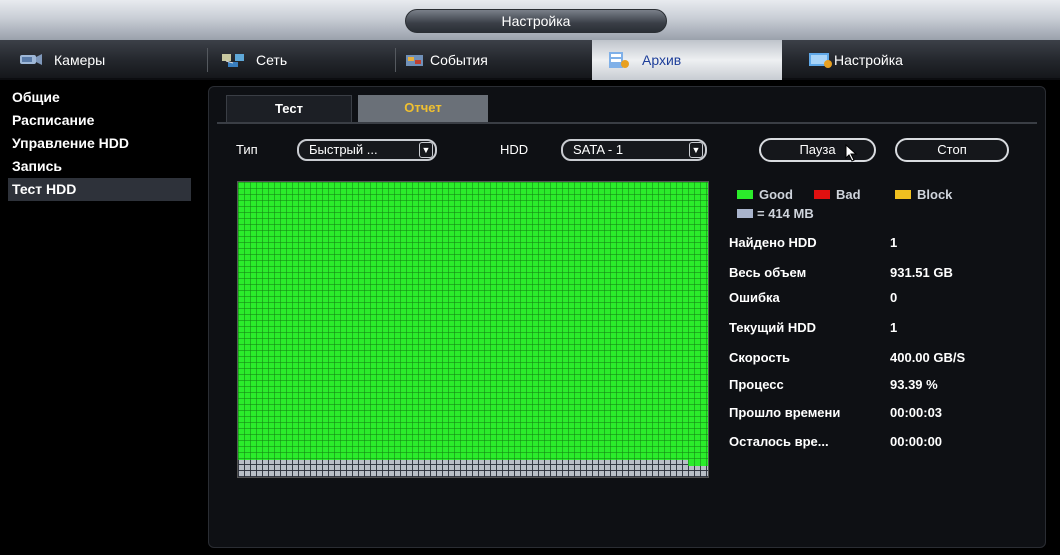 This screenshot has height=555, width=1060. Describe the element at coordinates (837, 194) in the screenshot. I see `legend-bad: Bad` at that location.